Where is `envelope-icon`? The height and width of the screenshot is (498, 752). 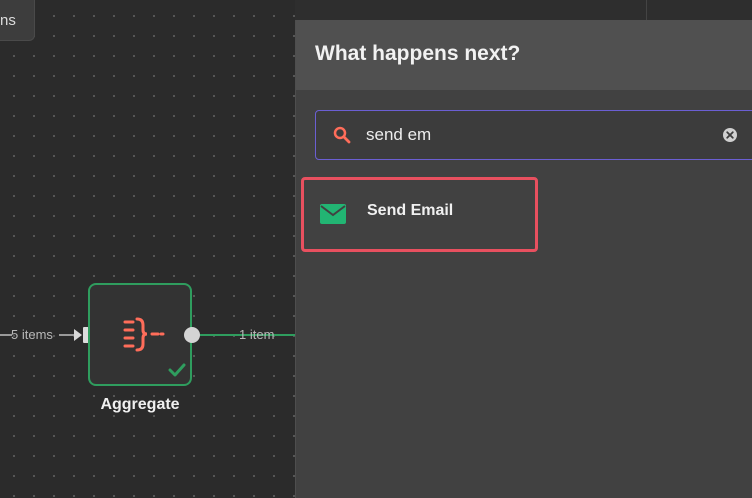 envelope-icon is located at coordinates (333, 216).